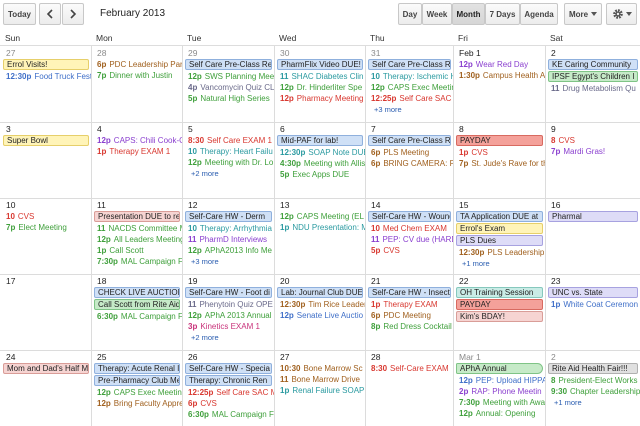 This screenshot has height=426, width=640. What do you see at coordinates (409, 76) in the screenshot?
I see `timed-event: 10 Therapy: Ischemic H` at bounding box center [409, 76].